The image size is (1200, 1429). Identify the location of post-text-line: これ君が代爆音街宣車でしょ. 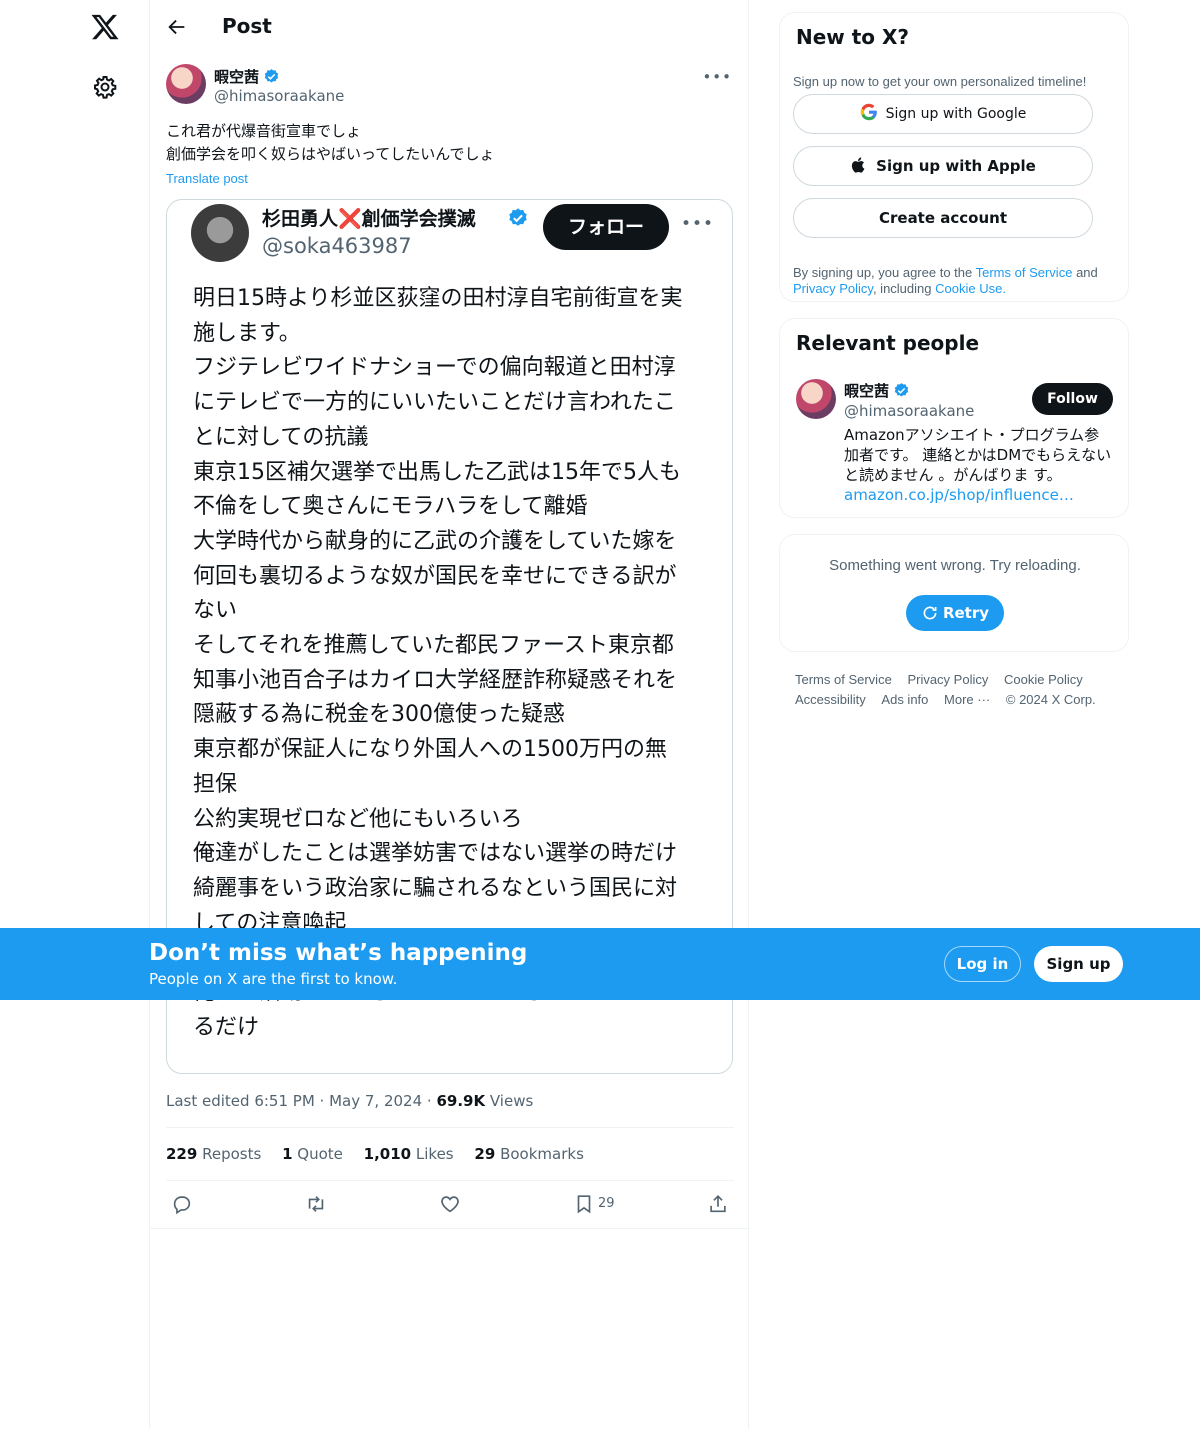
(264, 131).